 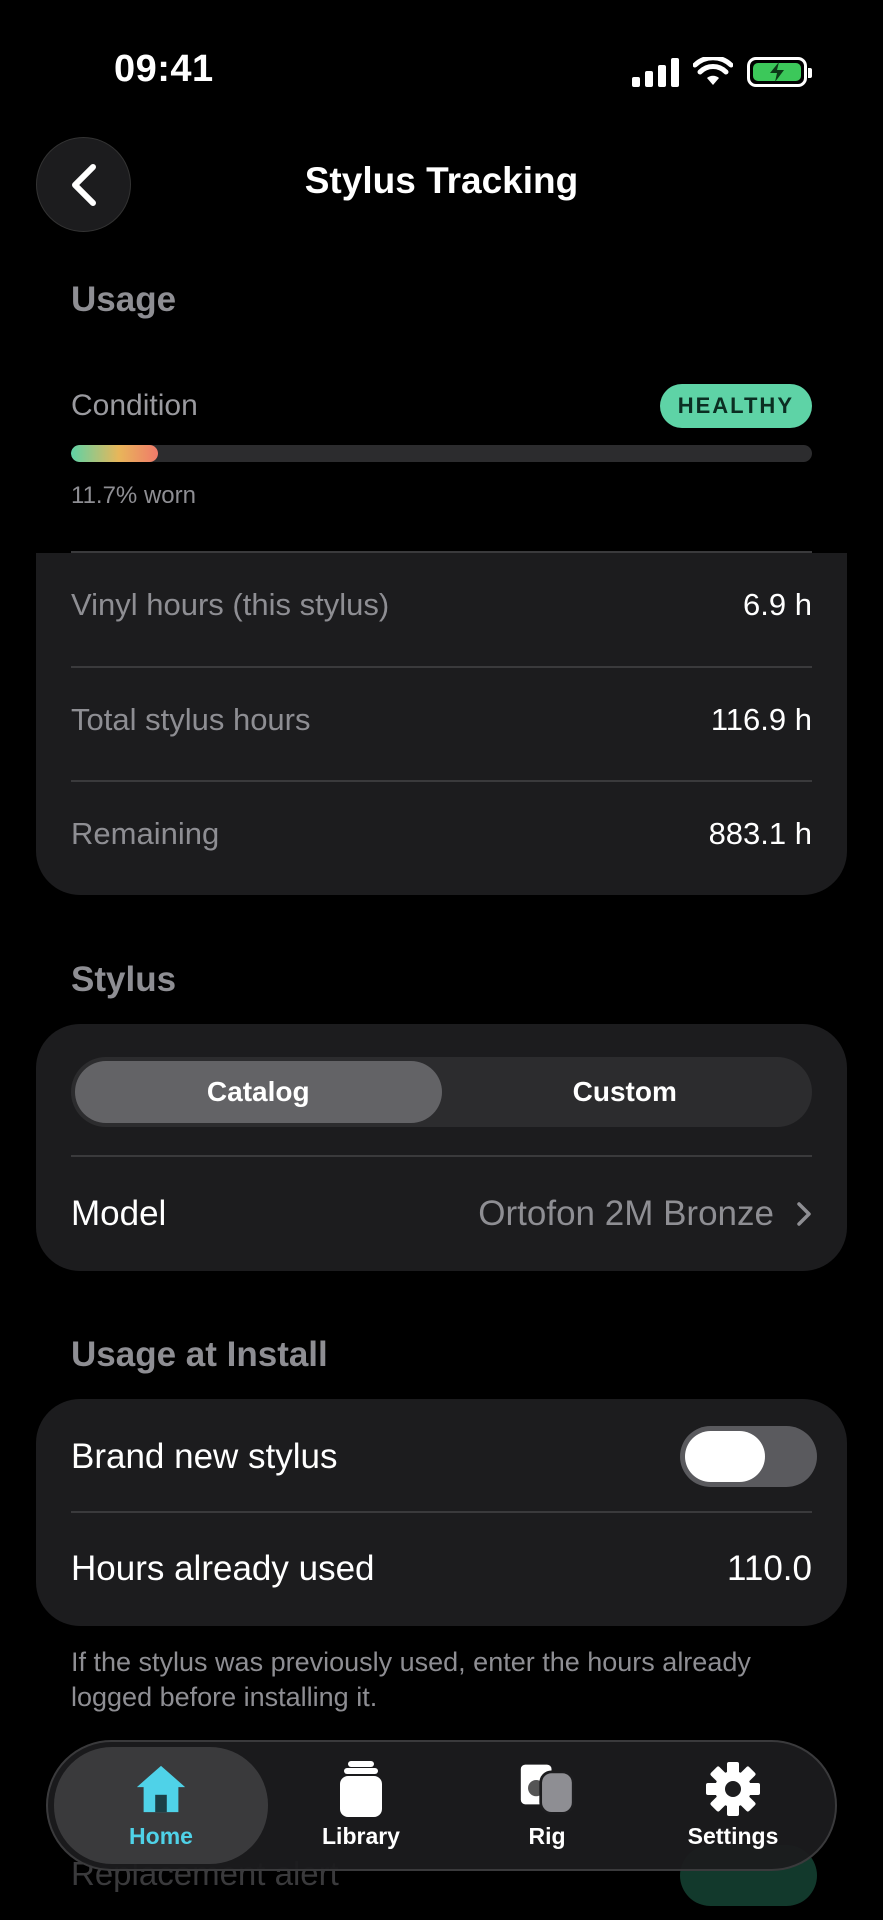 I want to click on wifi-icon, so click(x=713, y=71).